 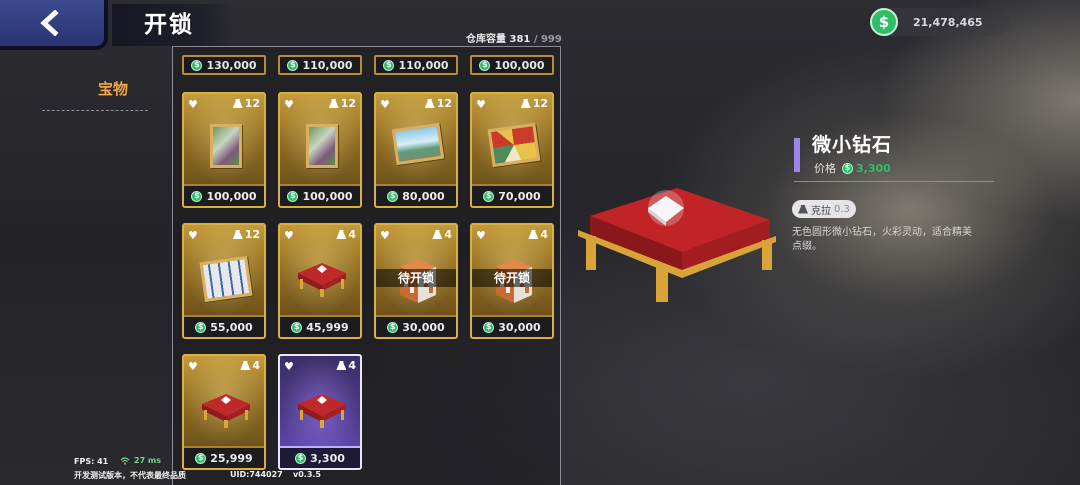 I want to click on item-description: 无色圆形微小钻石，火彩灵动，适合精美点缀。, so click(x=882, y=239).